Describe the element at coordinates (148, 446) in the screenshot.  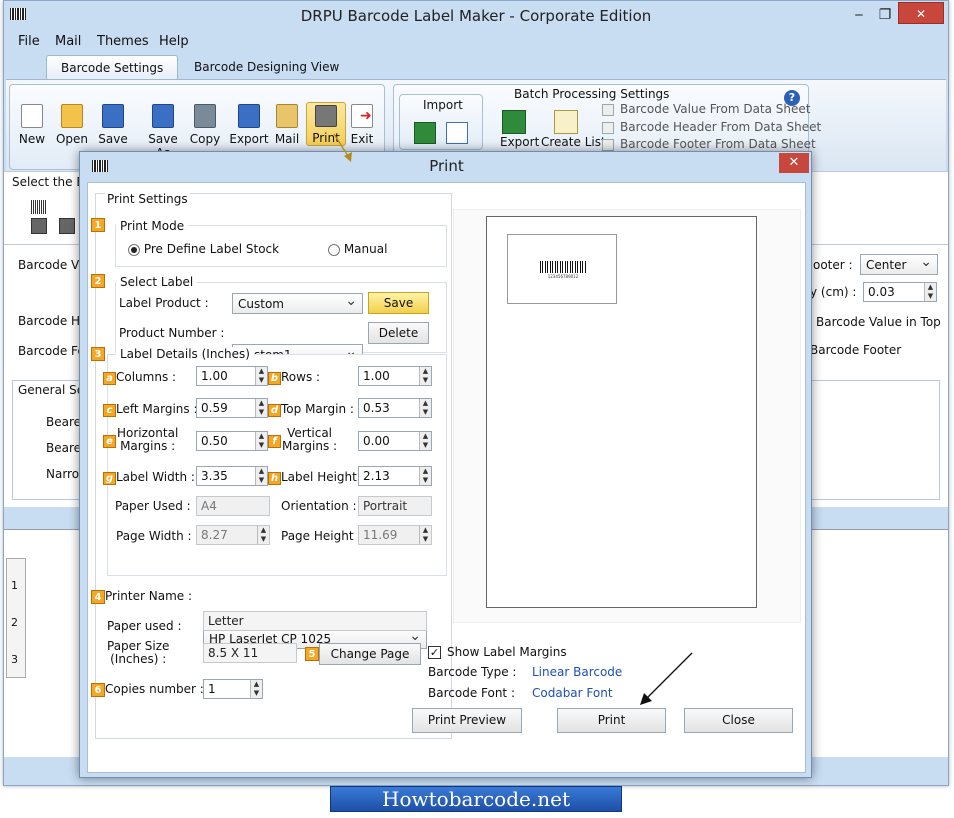
I see `horizontal-label-line2: Margins :` at that location.